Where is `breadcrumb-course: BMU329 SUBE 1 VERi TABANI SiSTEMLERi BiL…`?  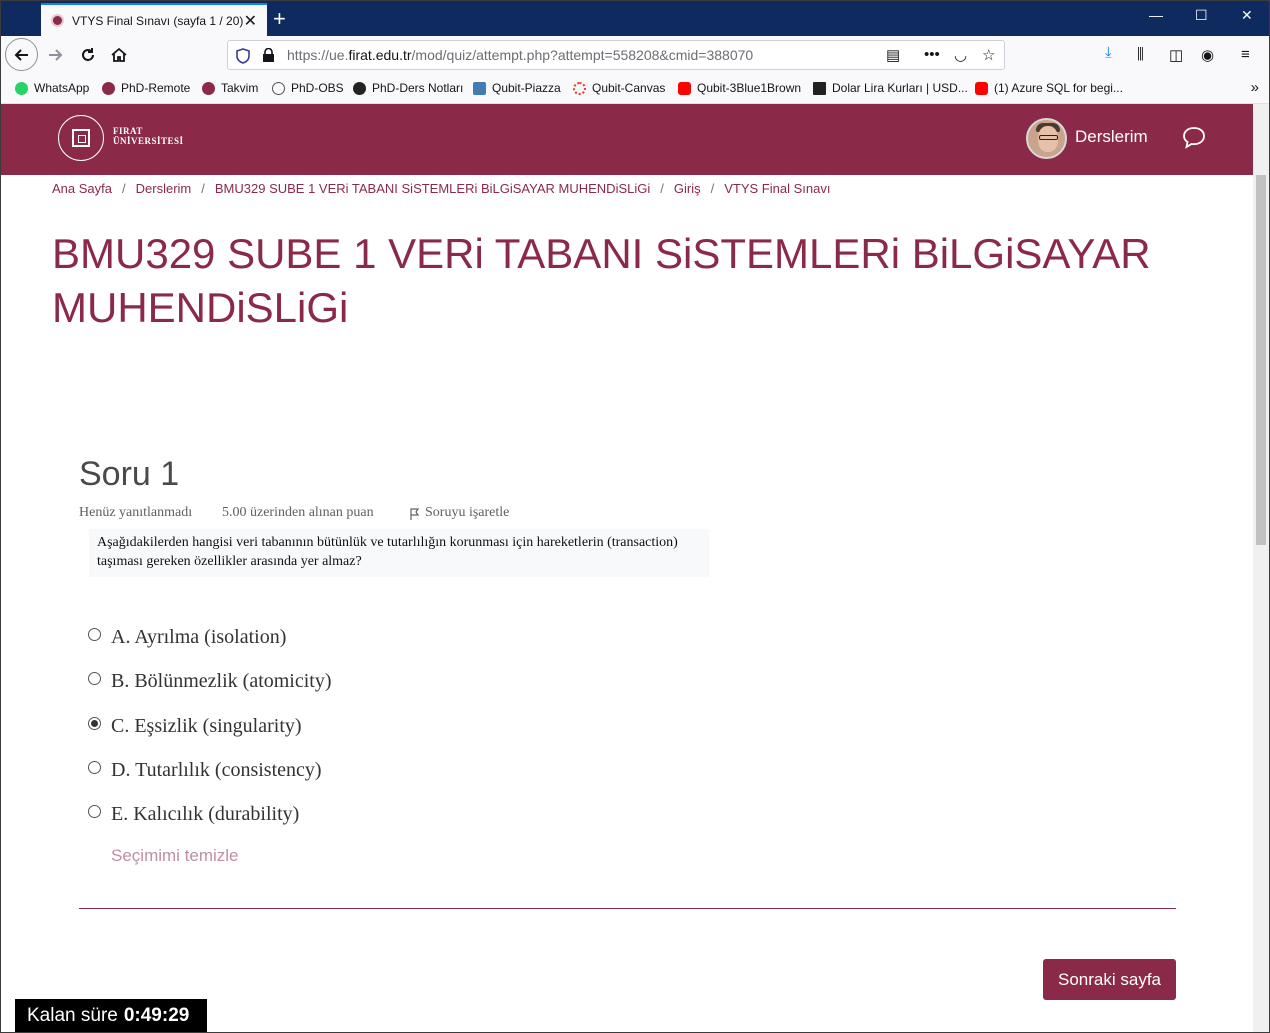
breadcrumb-course: BMU329 SUBE 1 VERi TABANI SiSTEMLERi BiL… is located at coordinates (432, 188).